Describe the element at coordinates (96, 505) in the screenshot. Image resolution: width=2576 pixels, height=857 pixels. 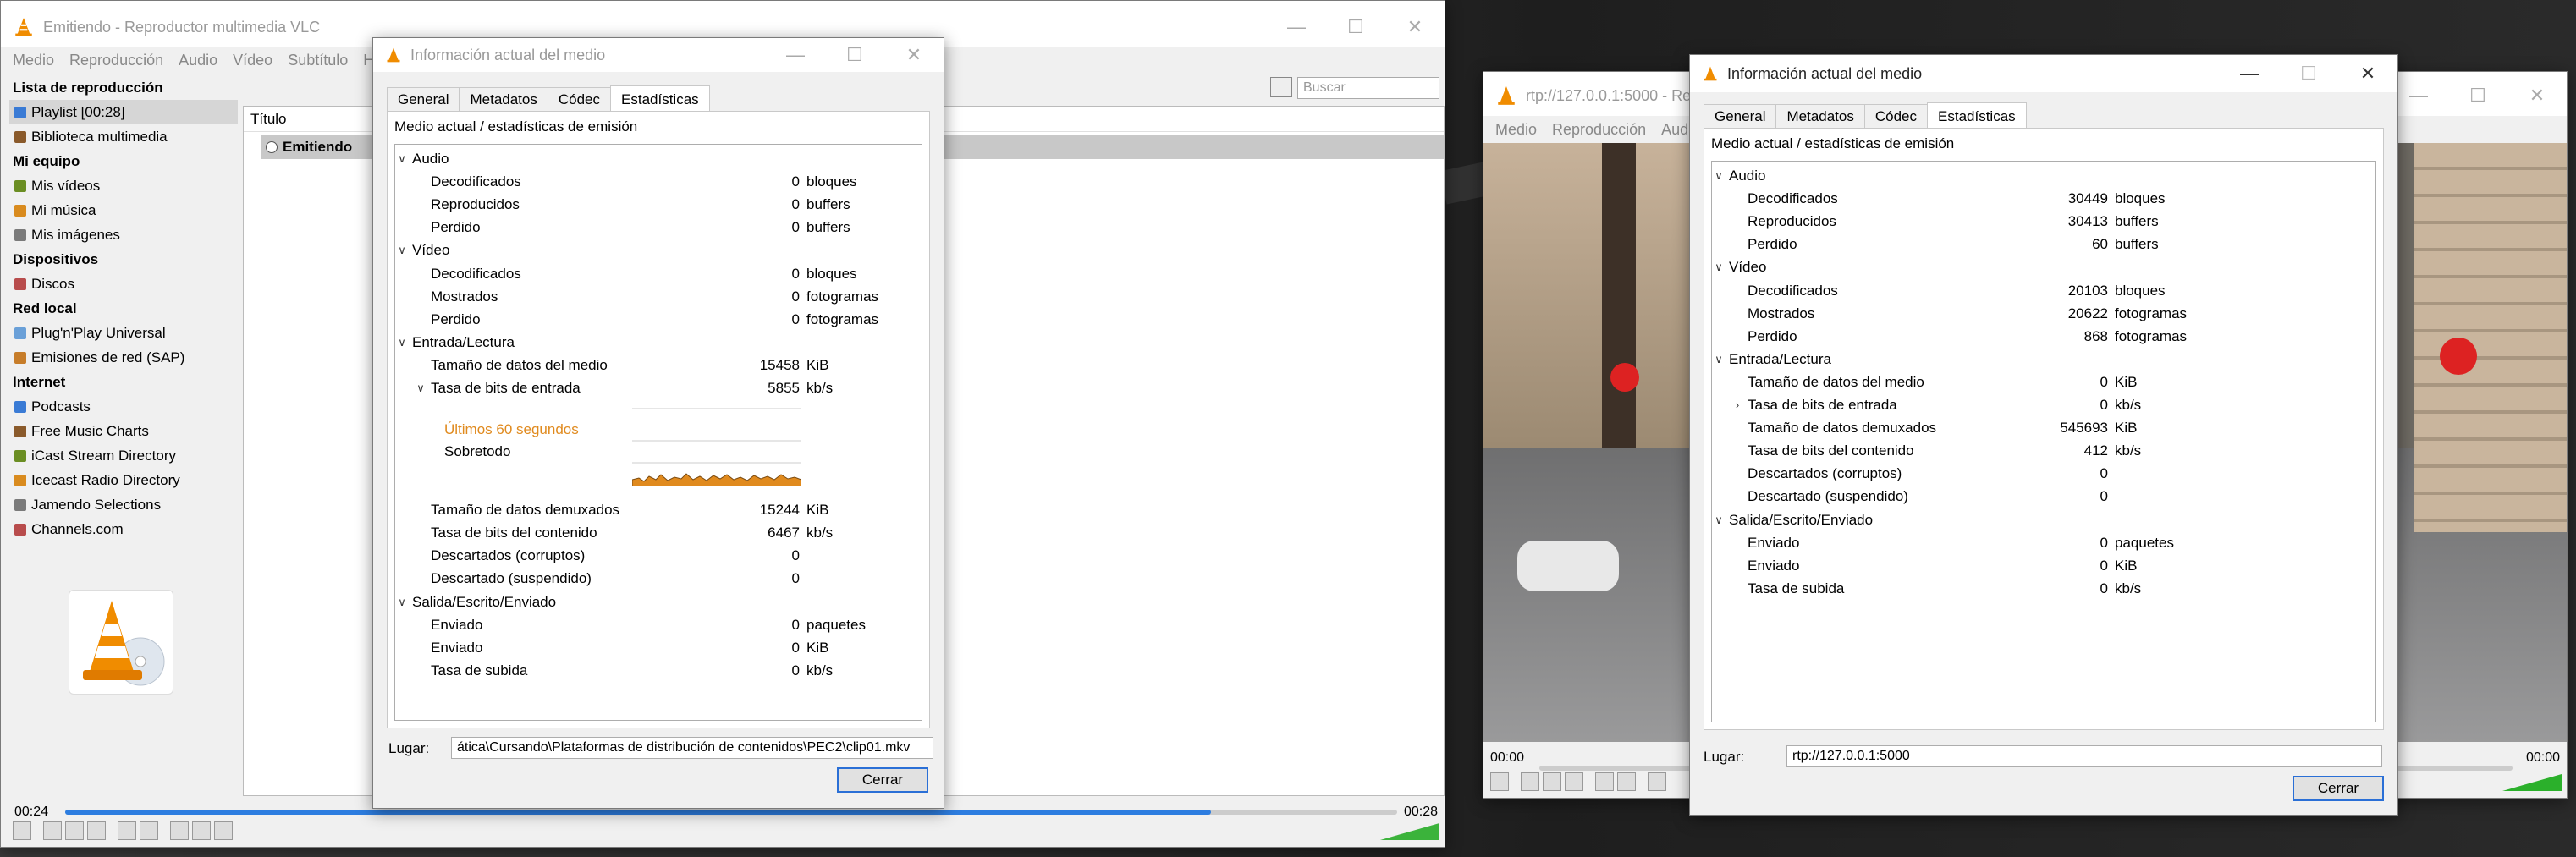
I see `sidebar-item-label: Jamendo Selections` at that location.